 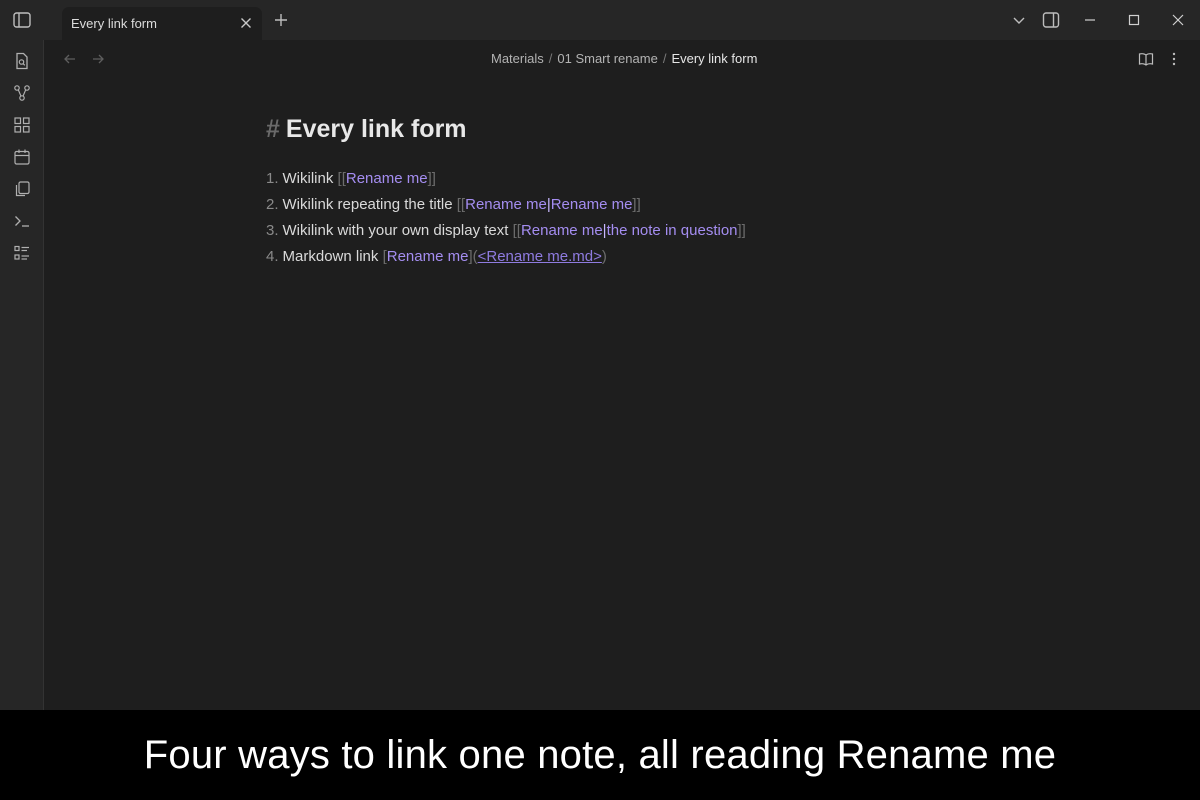 What do you see at coordinates (592, 204) in the screenshot?
I see `wikilink-display: Rename me` at bounding box center [592, 204].